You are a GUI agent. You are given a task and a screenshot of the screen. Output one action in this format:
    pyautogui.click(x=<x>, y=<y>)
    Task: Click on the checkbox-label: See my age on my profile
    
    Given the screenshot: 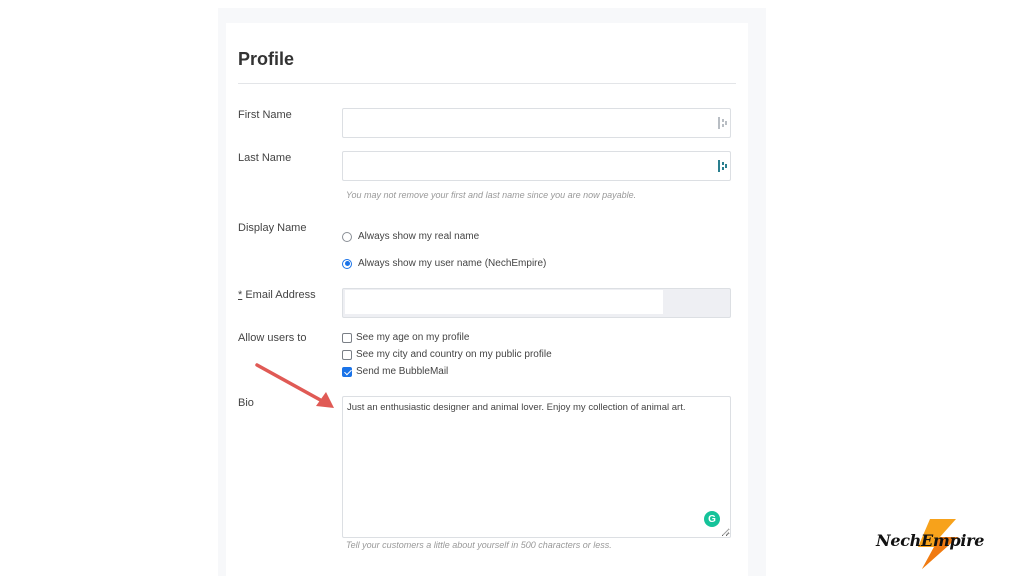 What is the action you would take?
    pyautogui.click(x=413, y=337)
    